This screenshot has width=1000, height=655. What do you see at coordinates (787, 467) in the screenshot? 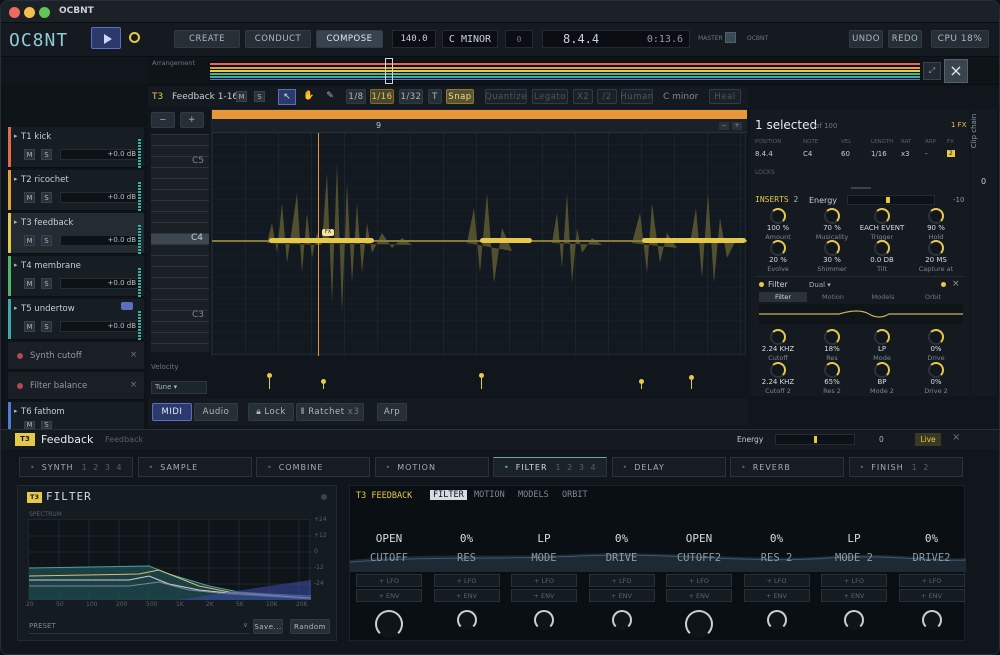
I see `device-tab: • REVERB` at bounding box center [787, 467].